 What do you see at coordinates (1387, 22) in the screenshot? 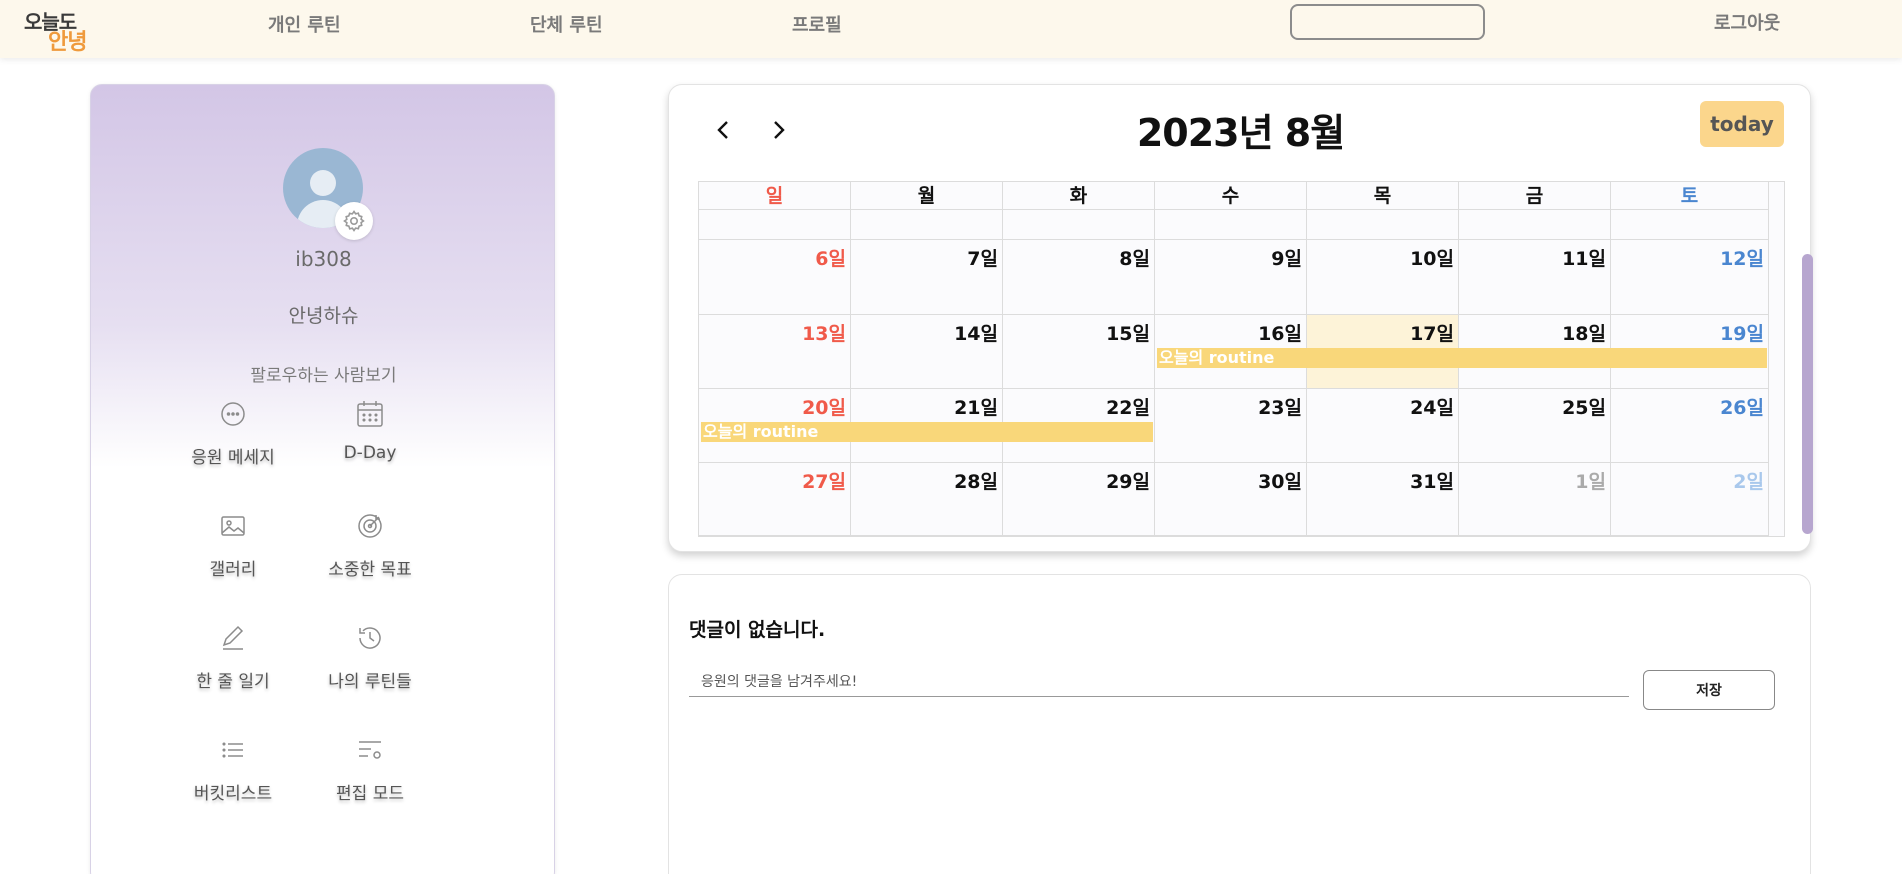
I see `search-input` at bounding box center [1387, 22].